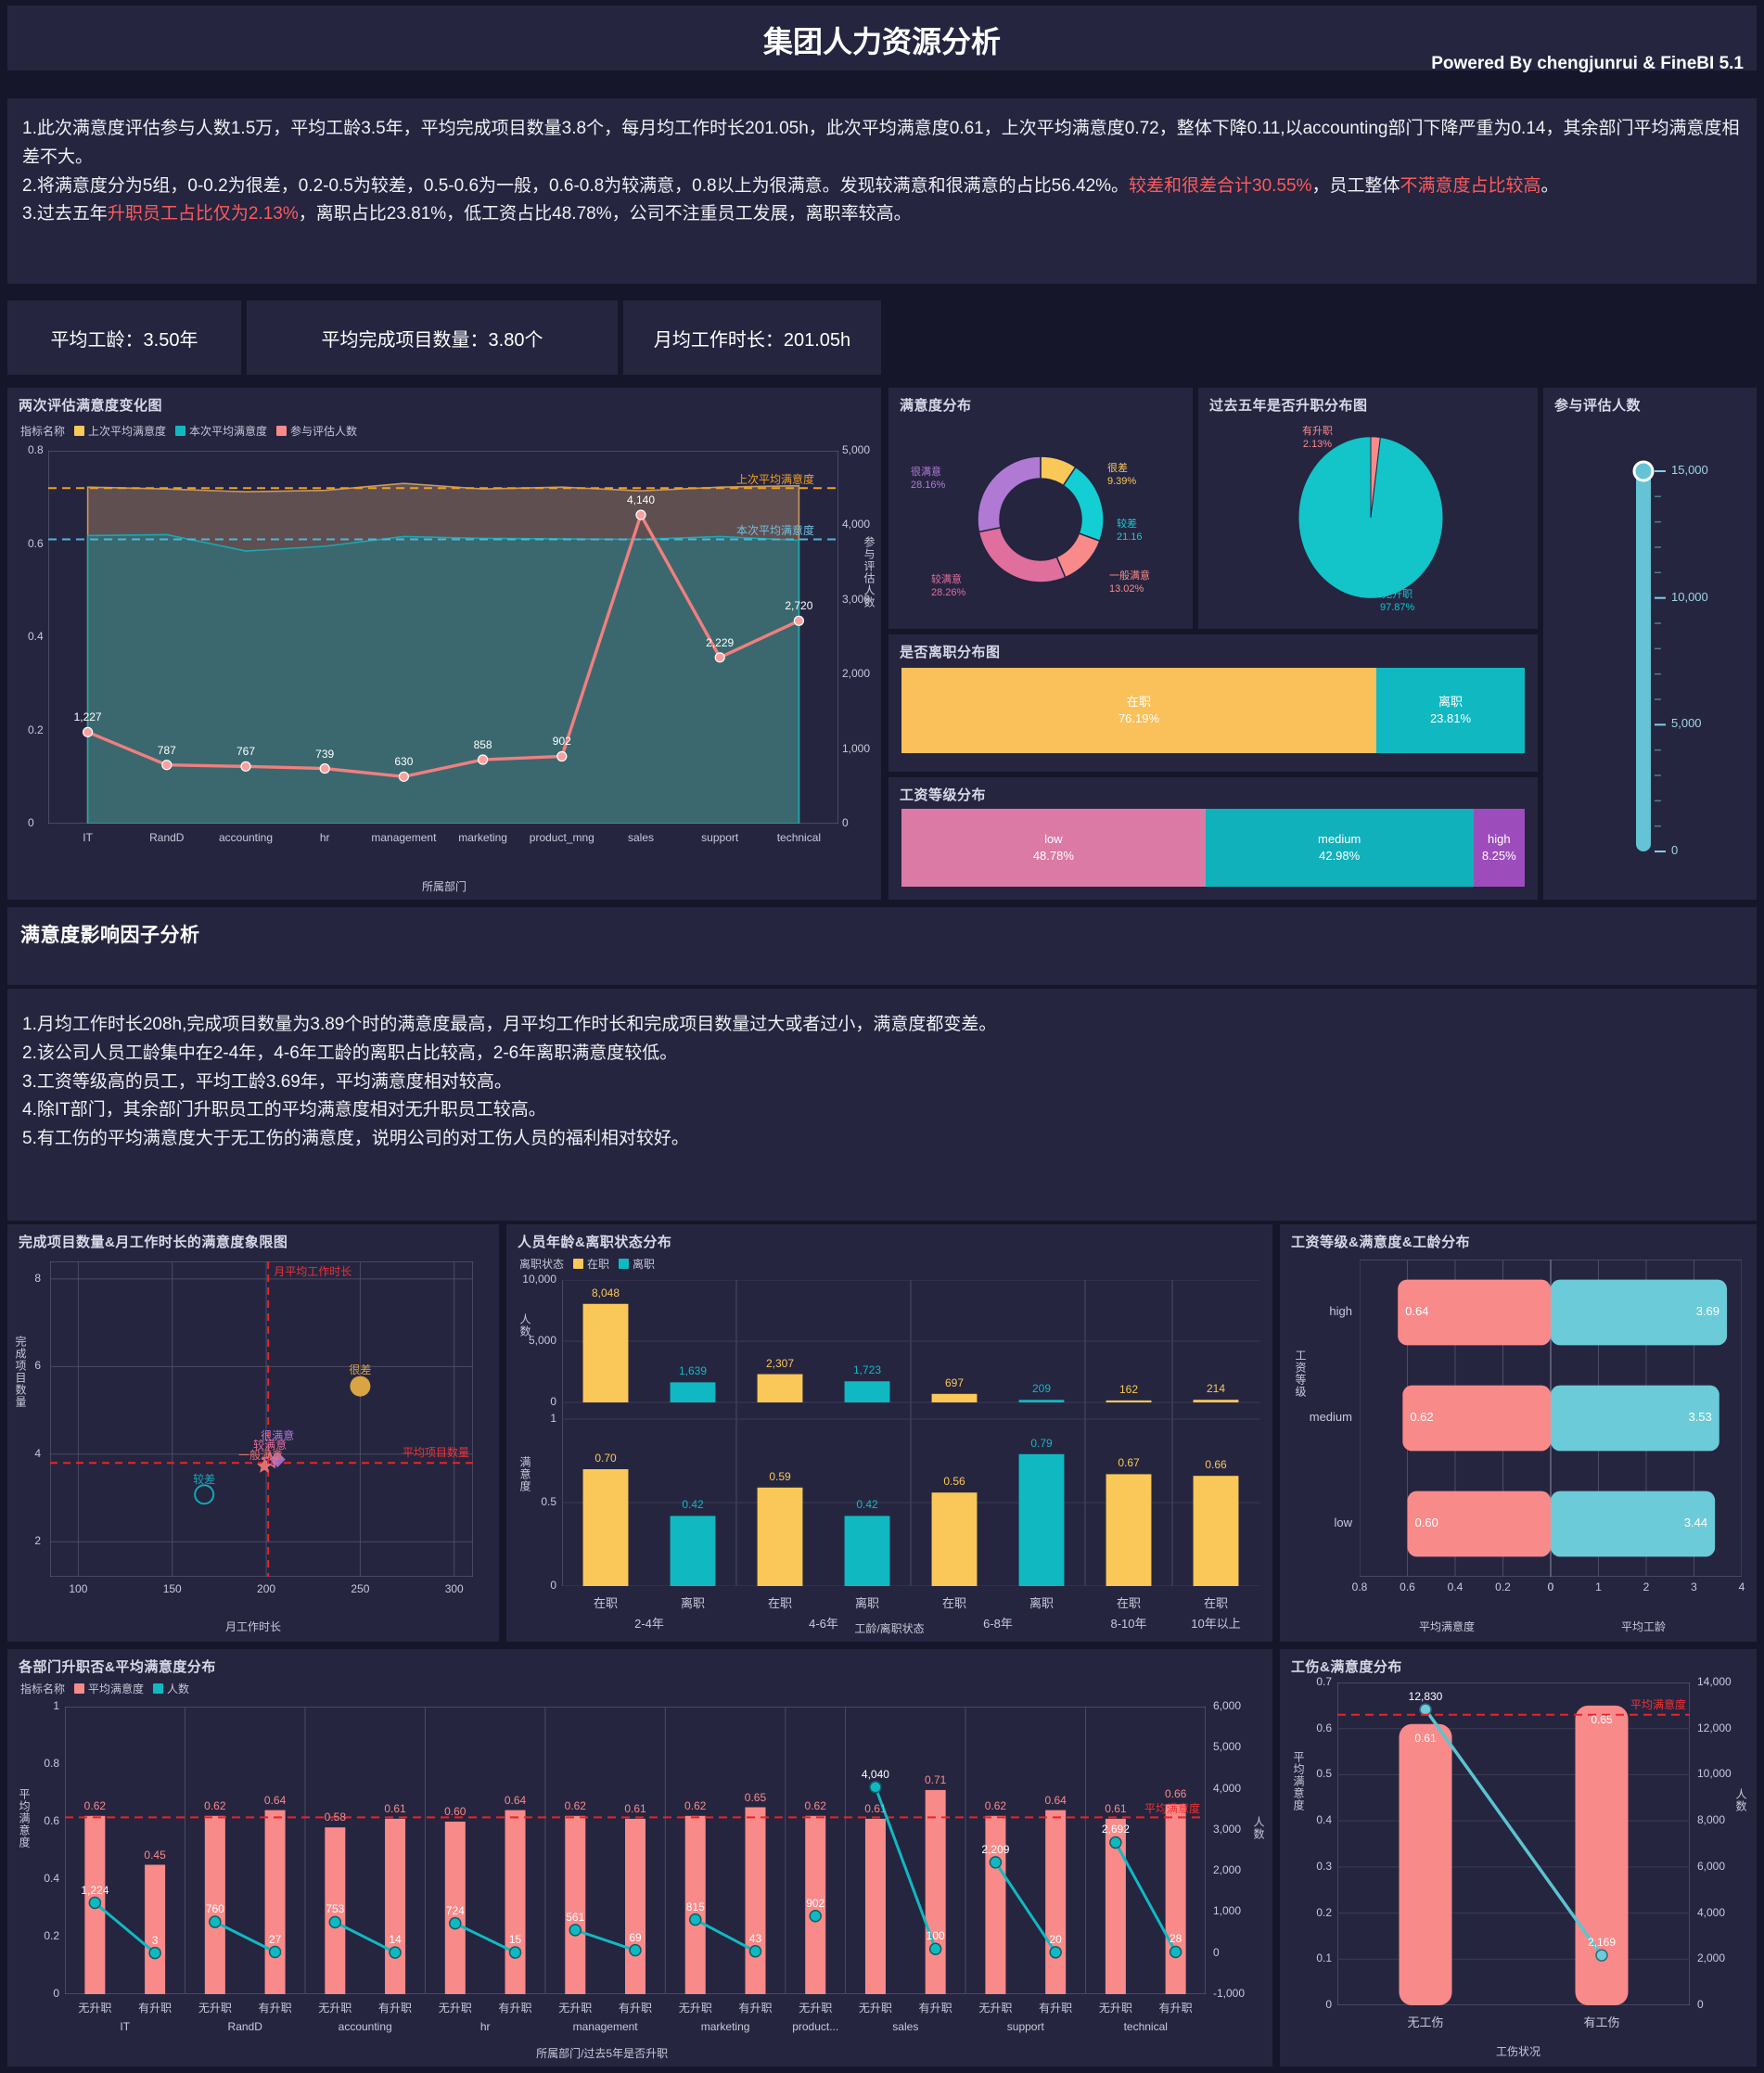 The width and height of the screenshot is (1764, 2073). I want to click on segment-value: 23.81%, so click(1450, 718).